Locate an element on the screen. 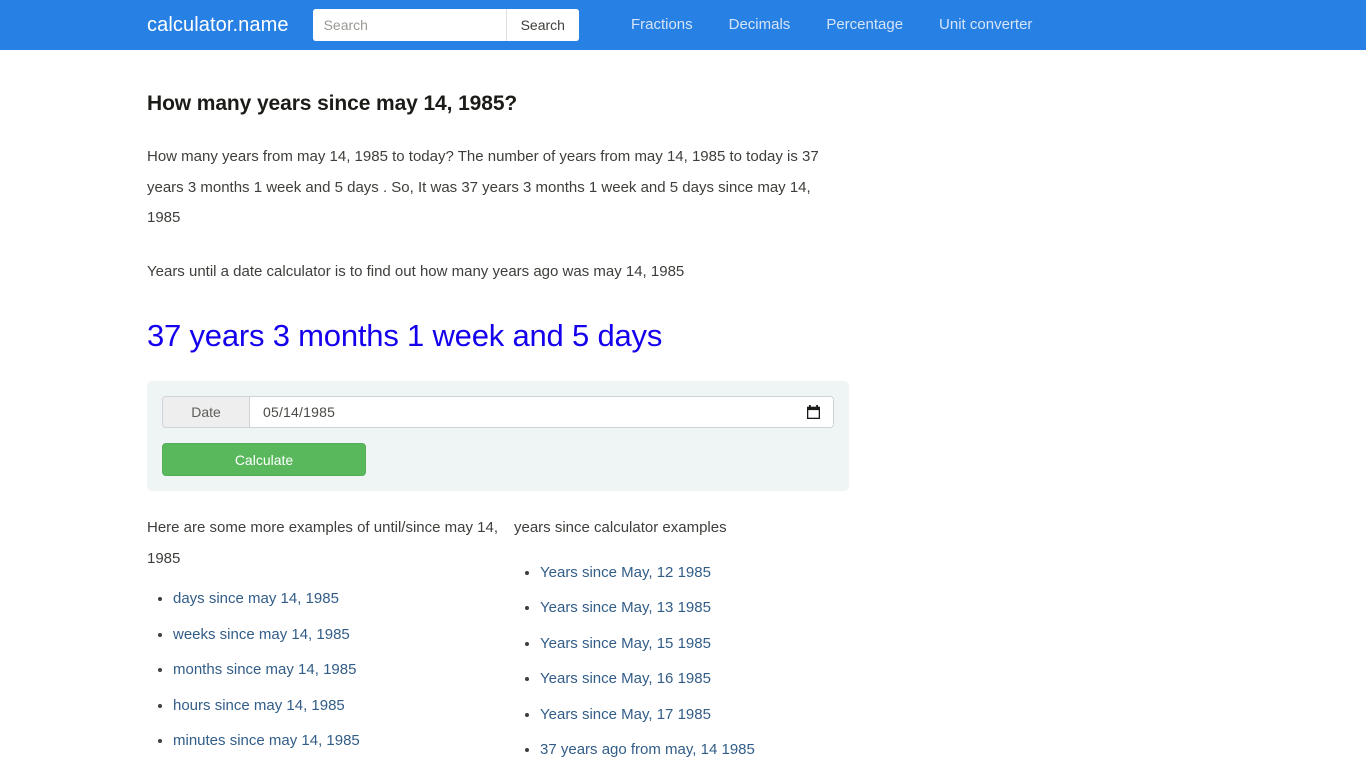 The width and height of the screenshot is (1366, 768). search-button: Search is located at coordinates (542, 25).